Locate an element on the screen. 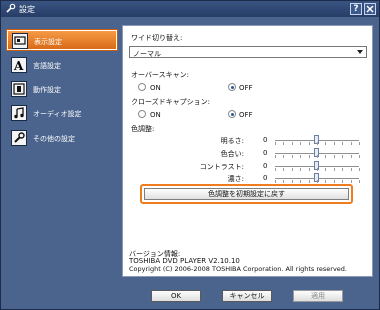  slider-label: コントラスト: is located at coordinates (221, 167).